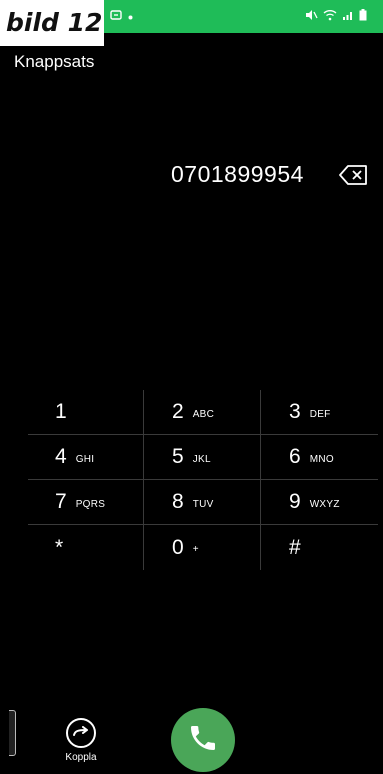  I want to click on key-8: 8 TUV, so click(202, 502).